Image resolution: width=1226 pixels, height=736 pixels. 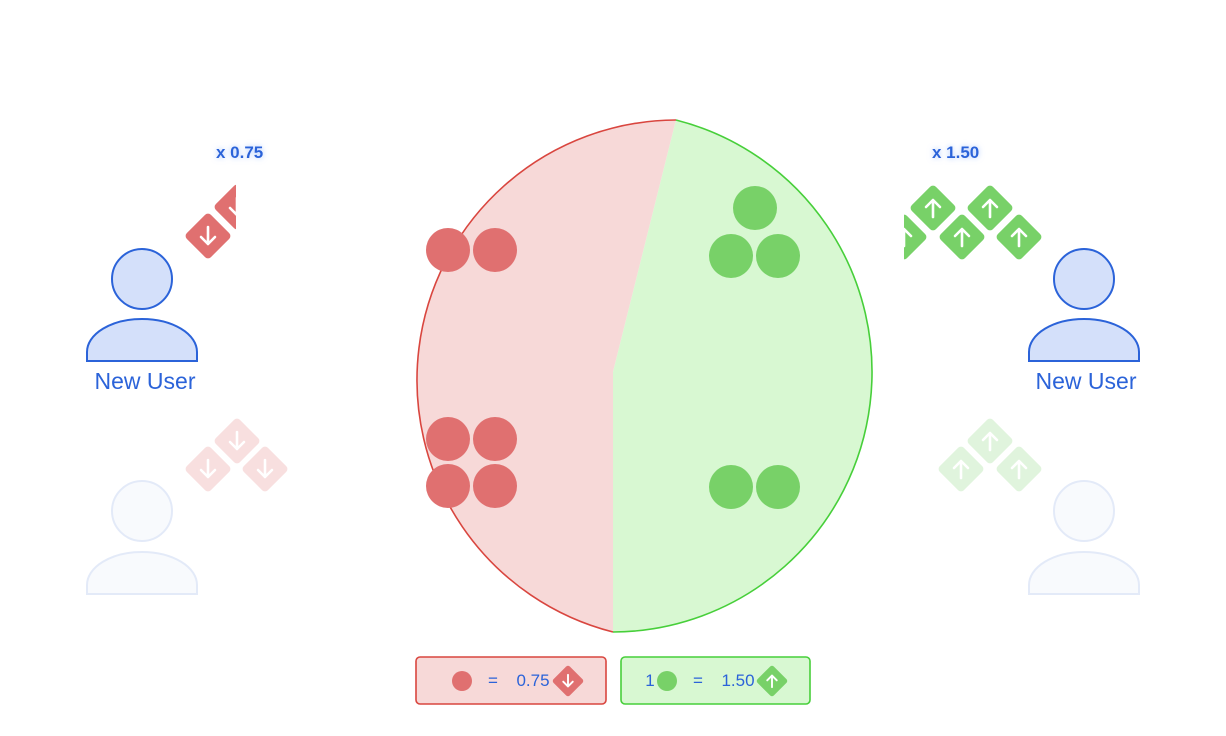 What do you see at coordinates (715, 680) in the screenshot?
I see `legend-green: 1 = 1.50` at bounding box center [715, 680].